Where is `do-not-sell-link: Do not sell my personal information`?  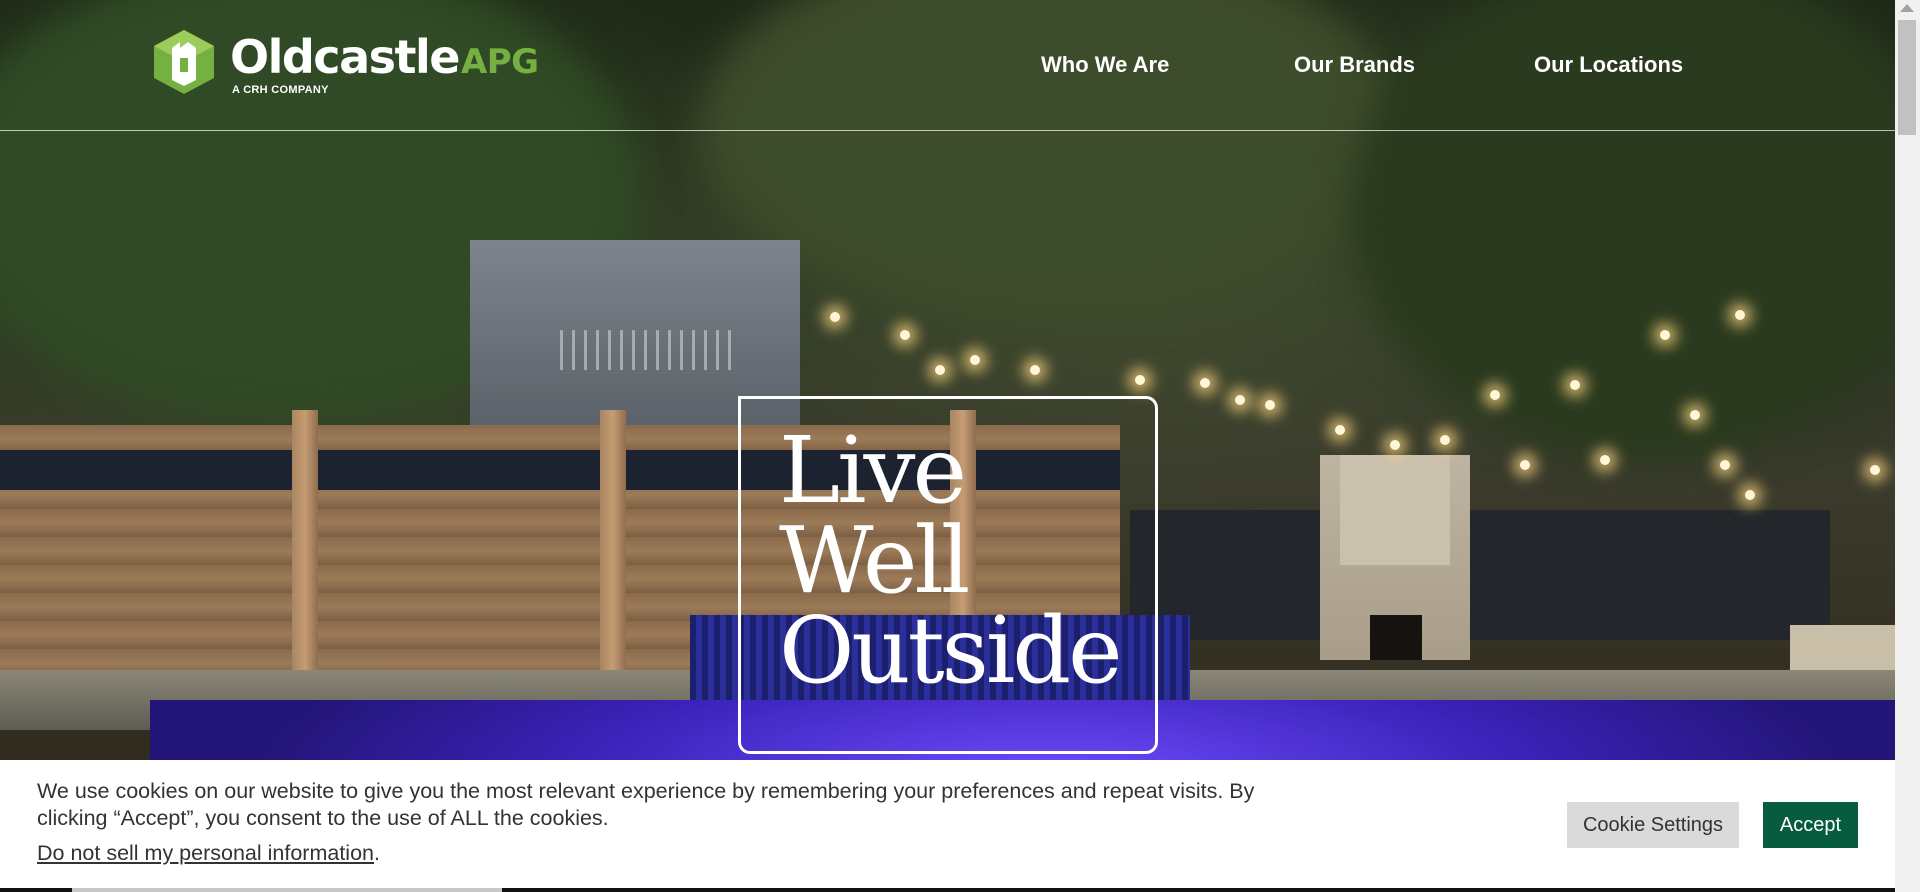 do-not-sell-link: Do not sell my personal information is located at coordinates (205, 853).